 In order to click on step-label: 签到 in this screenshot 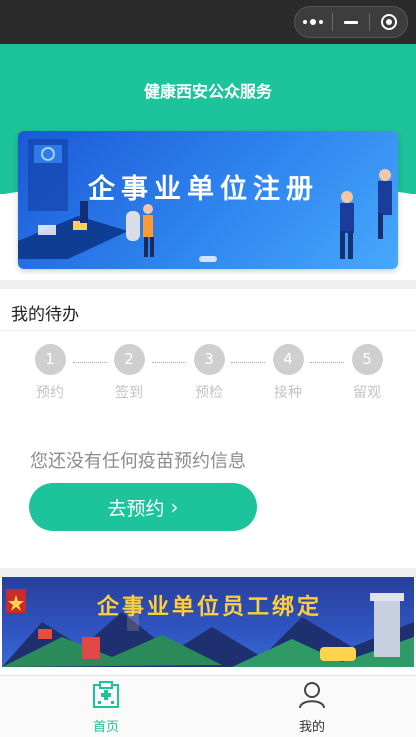, I will do `click(129, 393)`.